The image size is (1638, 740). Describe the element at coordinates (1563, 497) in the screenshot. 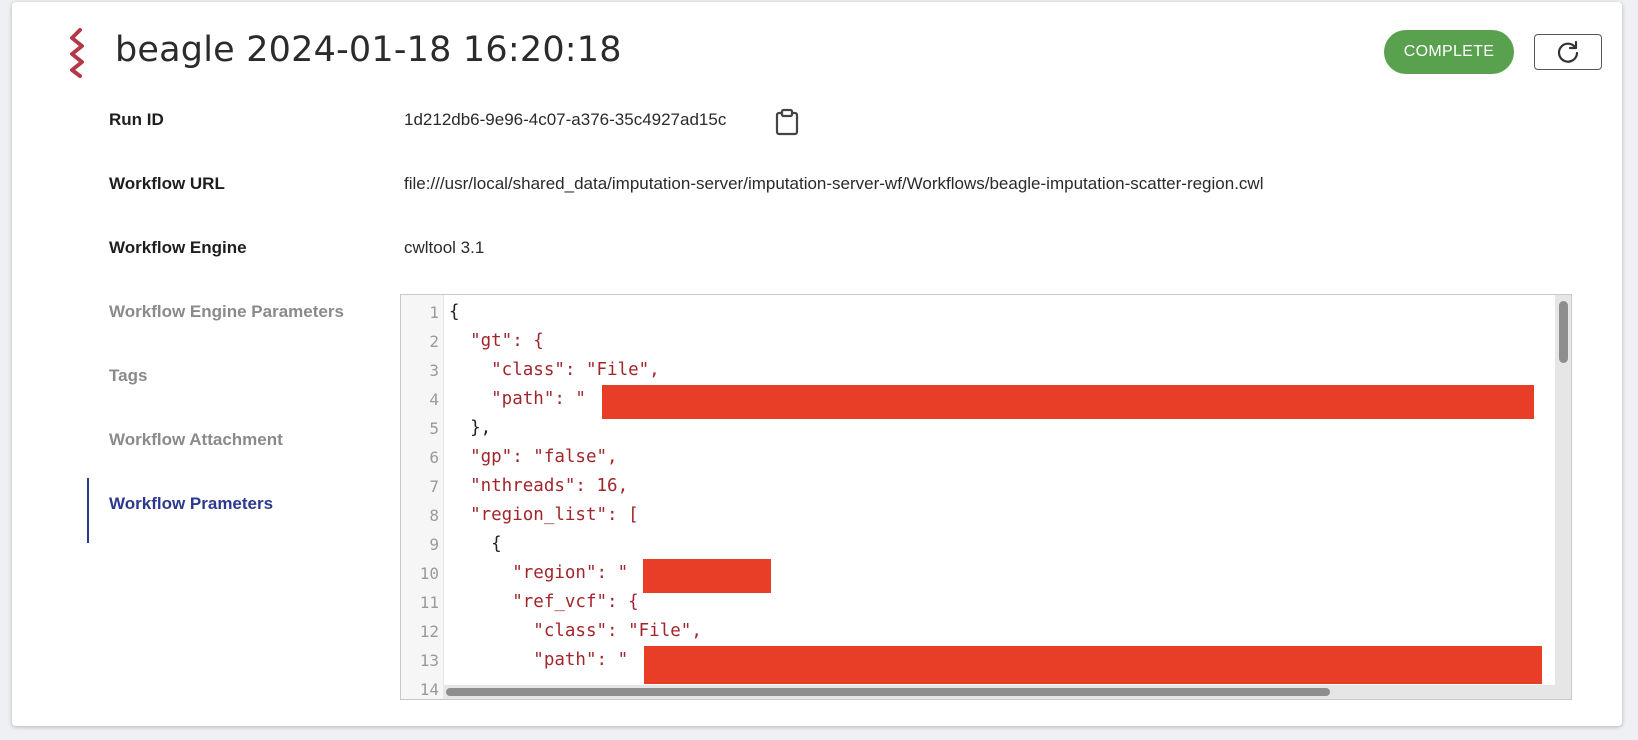

I see `vertical-scrollbar` at that location.